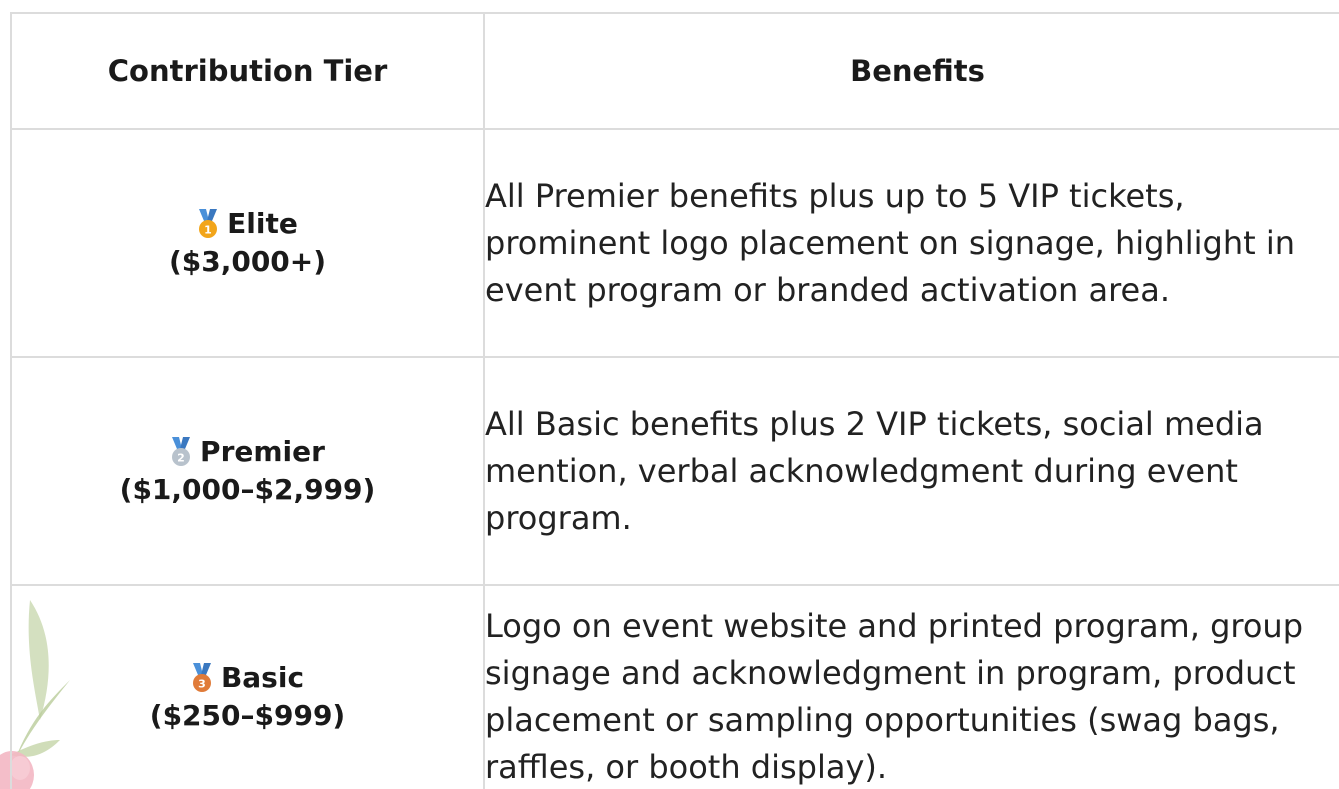  I want to click on silver-medal-icon: 2, so click(181, 451).